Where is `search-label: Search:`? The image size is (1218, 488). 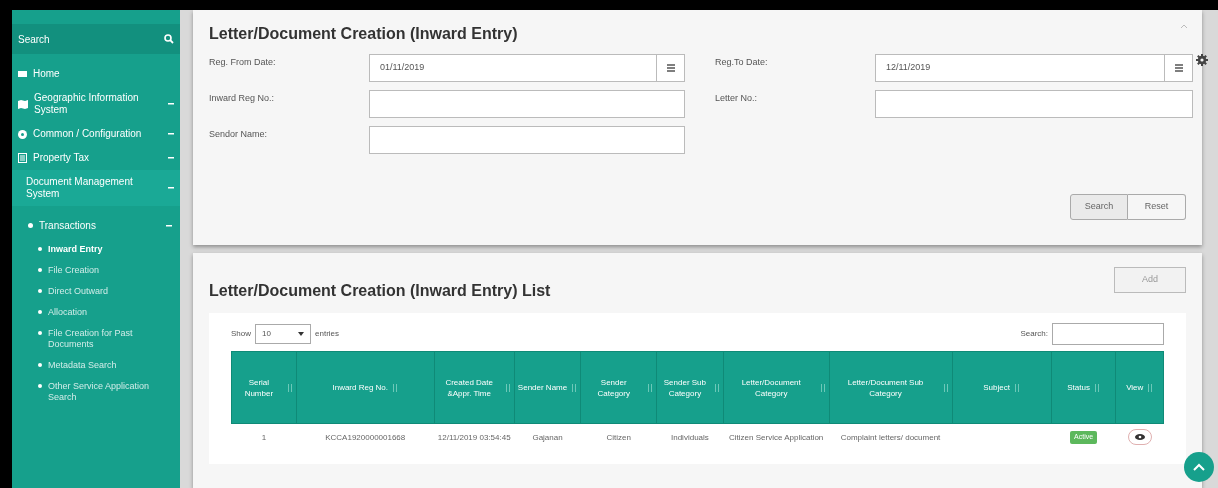
search-label: Search: is located at coordinates (1034, 334).